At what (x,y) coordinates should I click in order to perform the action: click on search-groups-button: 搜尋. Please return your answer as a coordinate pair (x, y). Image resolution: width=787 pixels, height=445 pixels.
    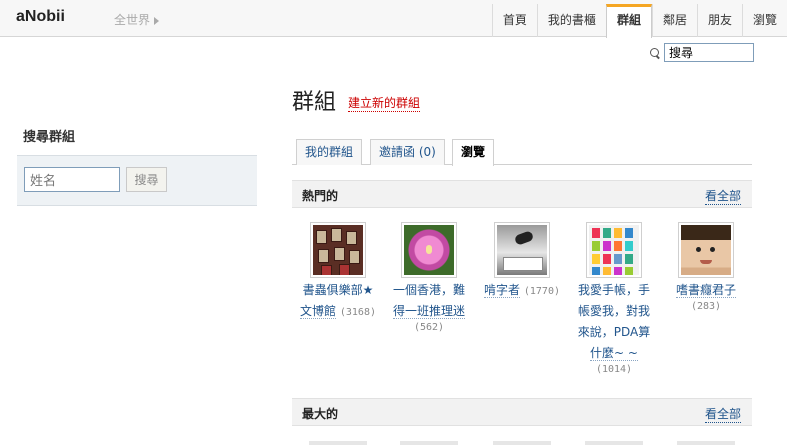
    Looking at the image, I should click on (146, 179).